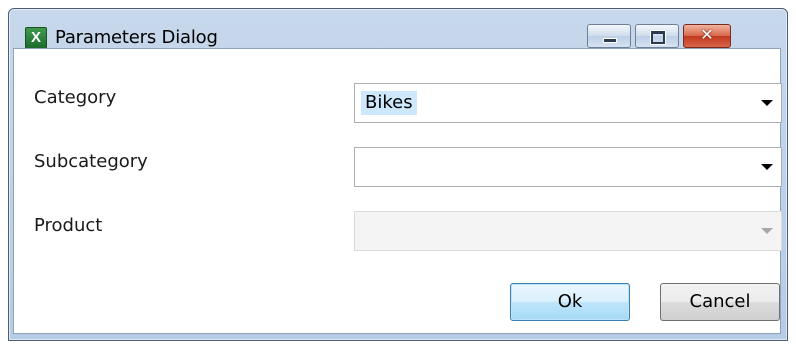  I want to click on maximize-button, so click(657, 36).